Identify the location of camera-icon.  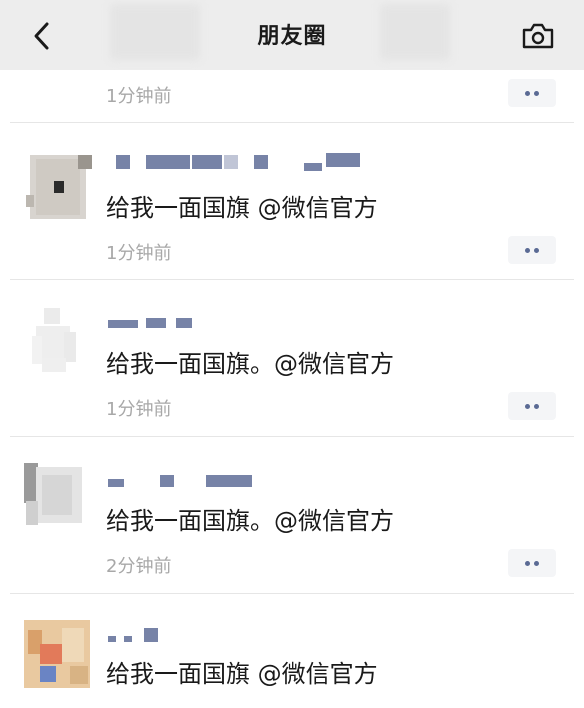
(538, 36).